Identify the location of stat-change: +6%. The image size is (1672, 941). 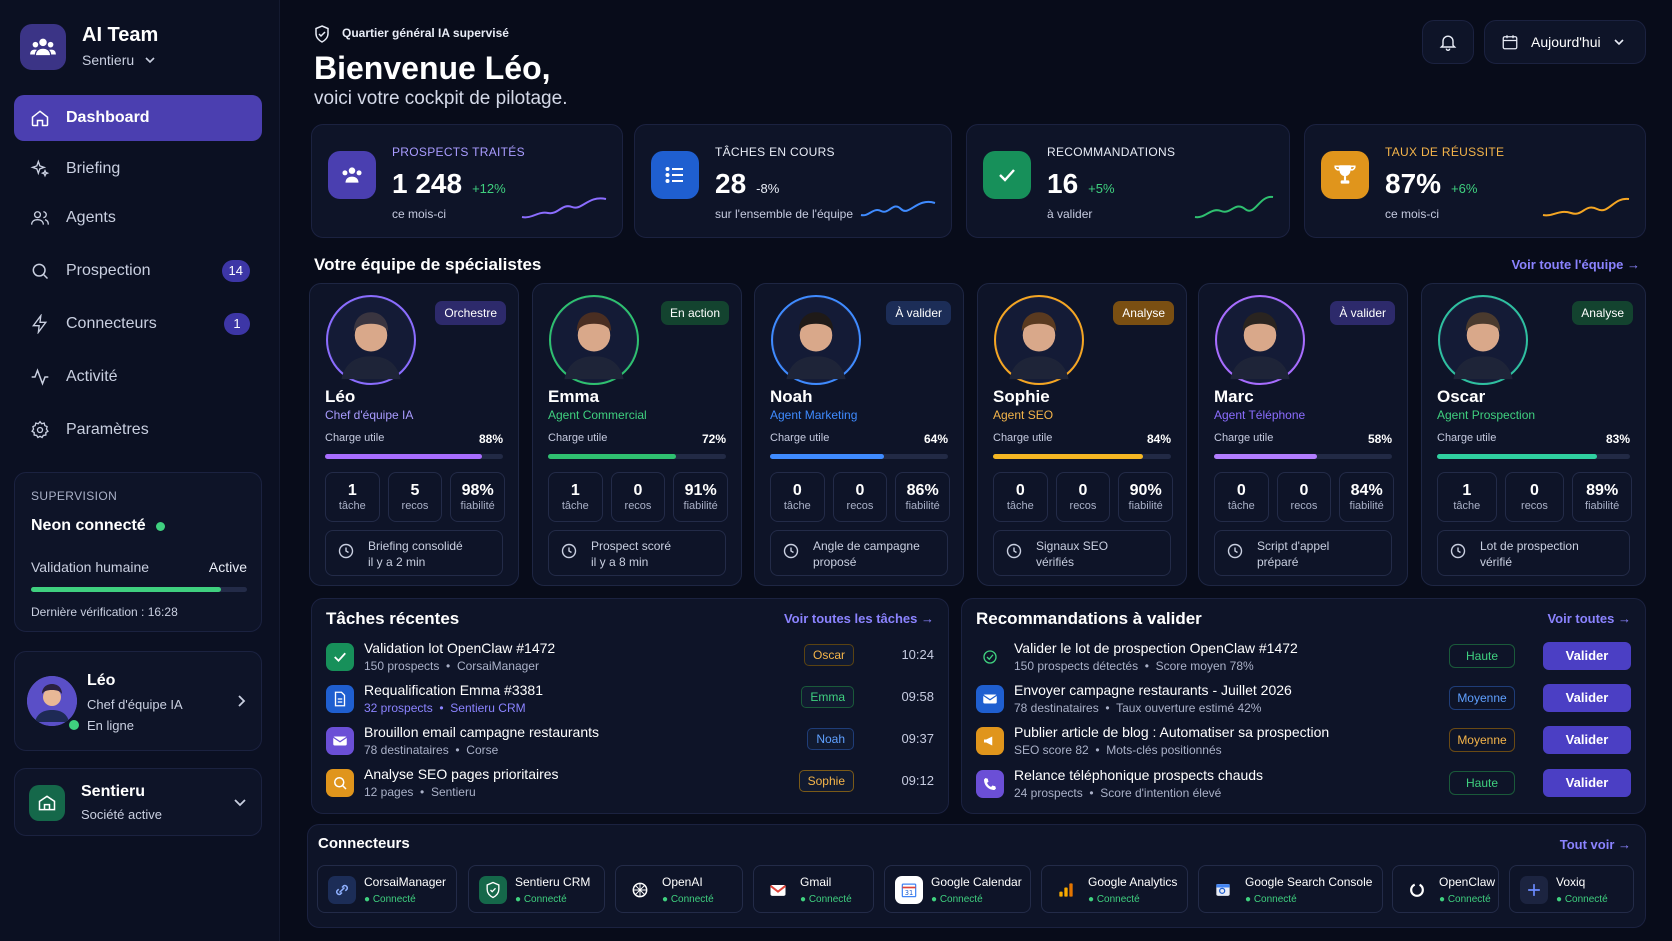
(1464, 188).